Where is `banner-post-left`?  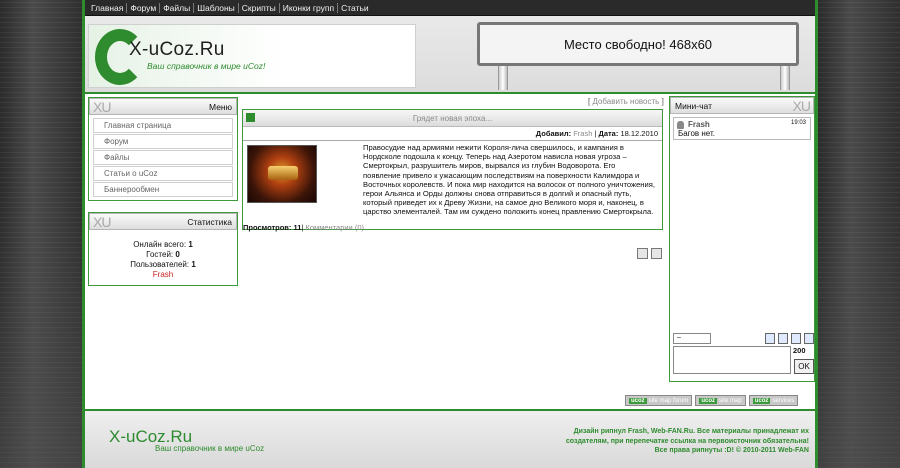 banner-post-left is located at coordinates (503, 78).